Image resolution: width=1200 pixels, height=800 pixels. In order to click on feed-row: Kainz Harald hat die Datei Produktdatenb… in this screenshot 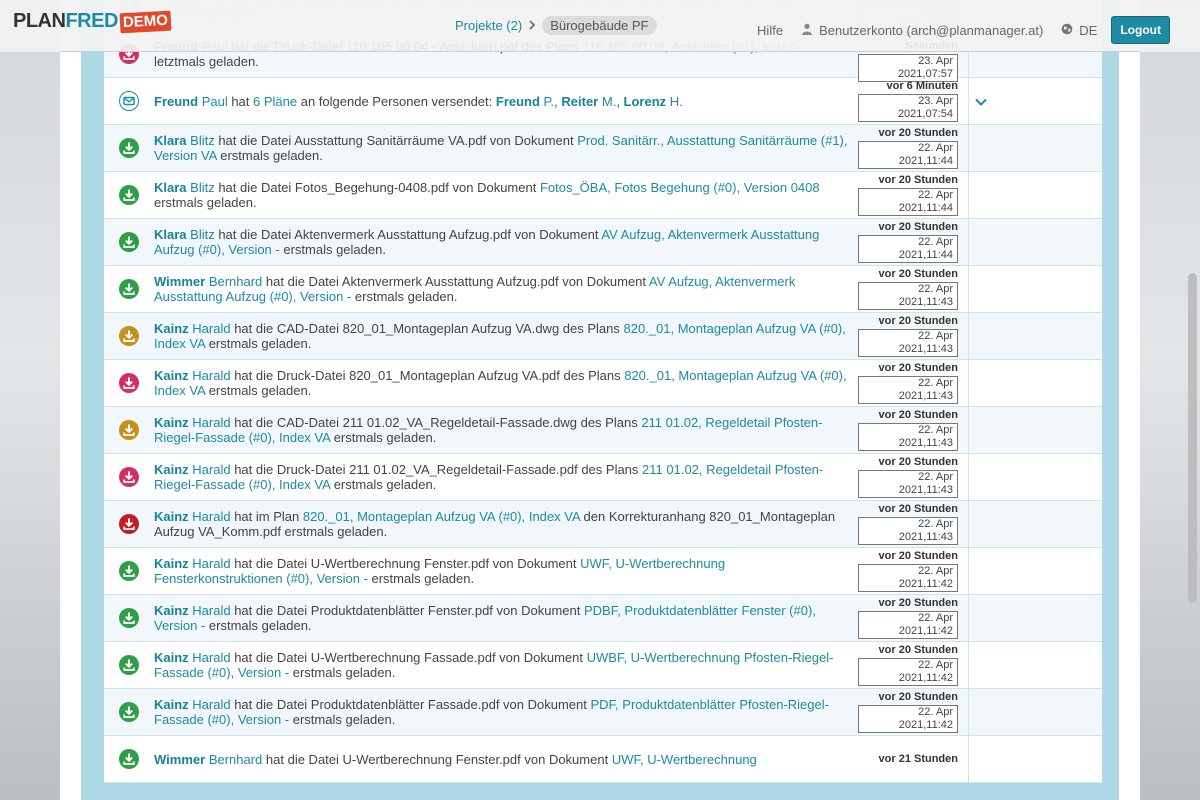, I will do `click(603, 712)`.